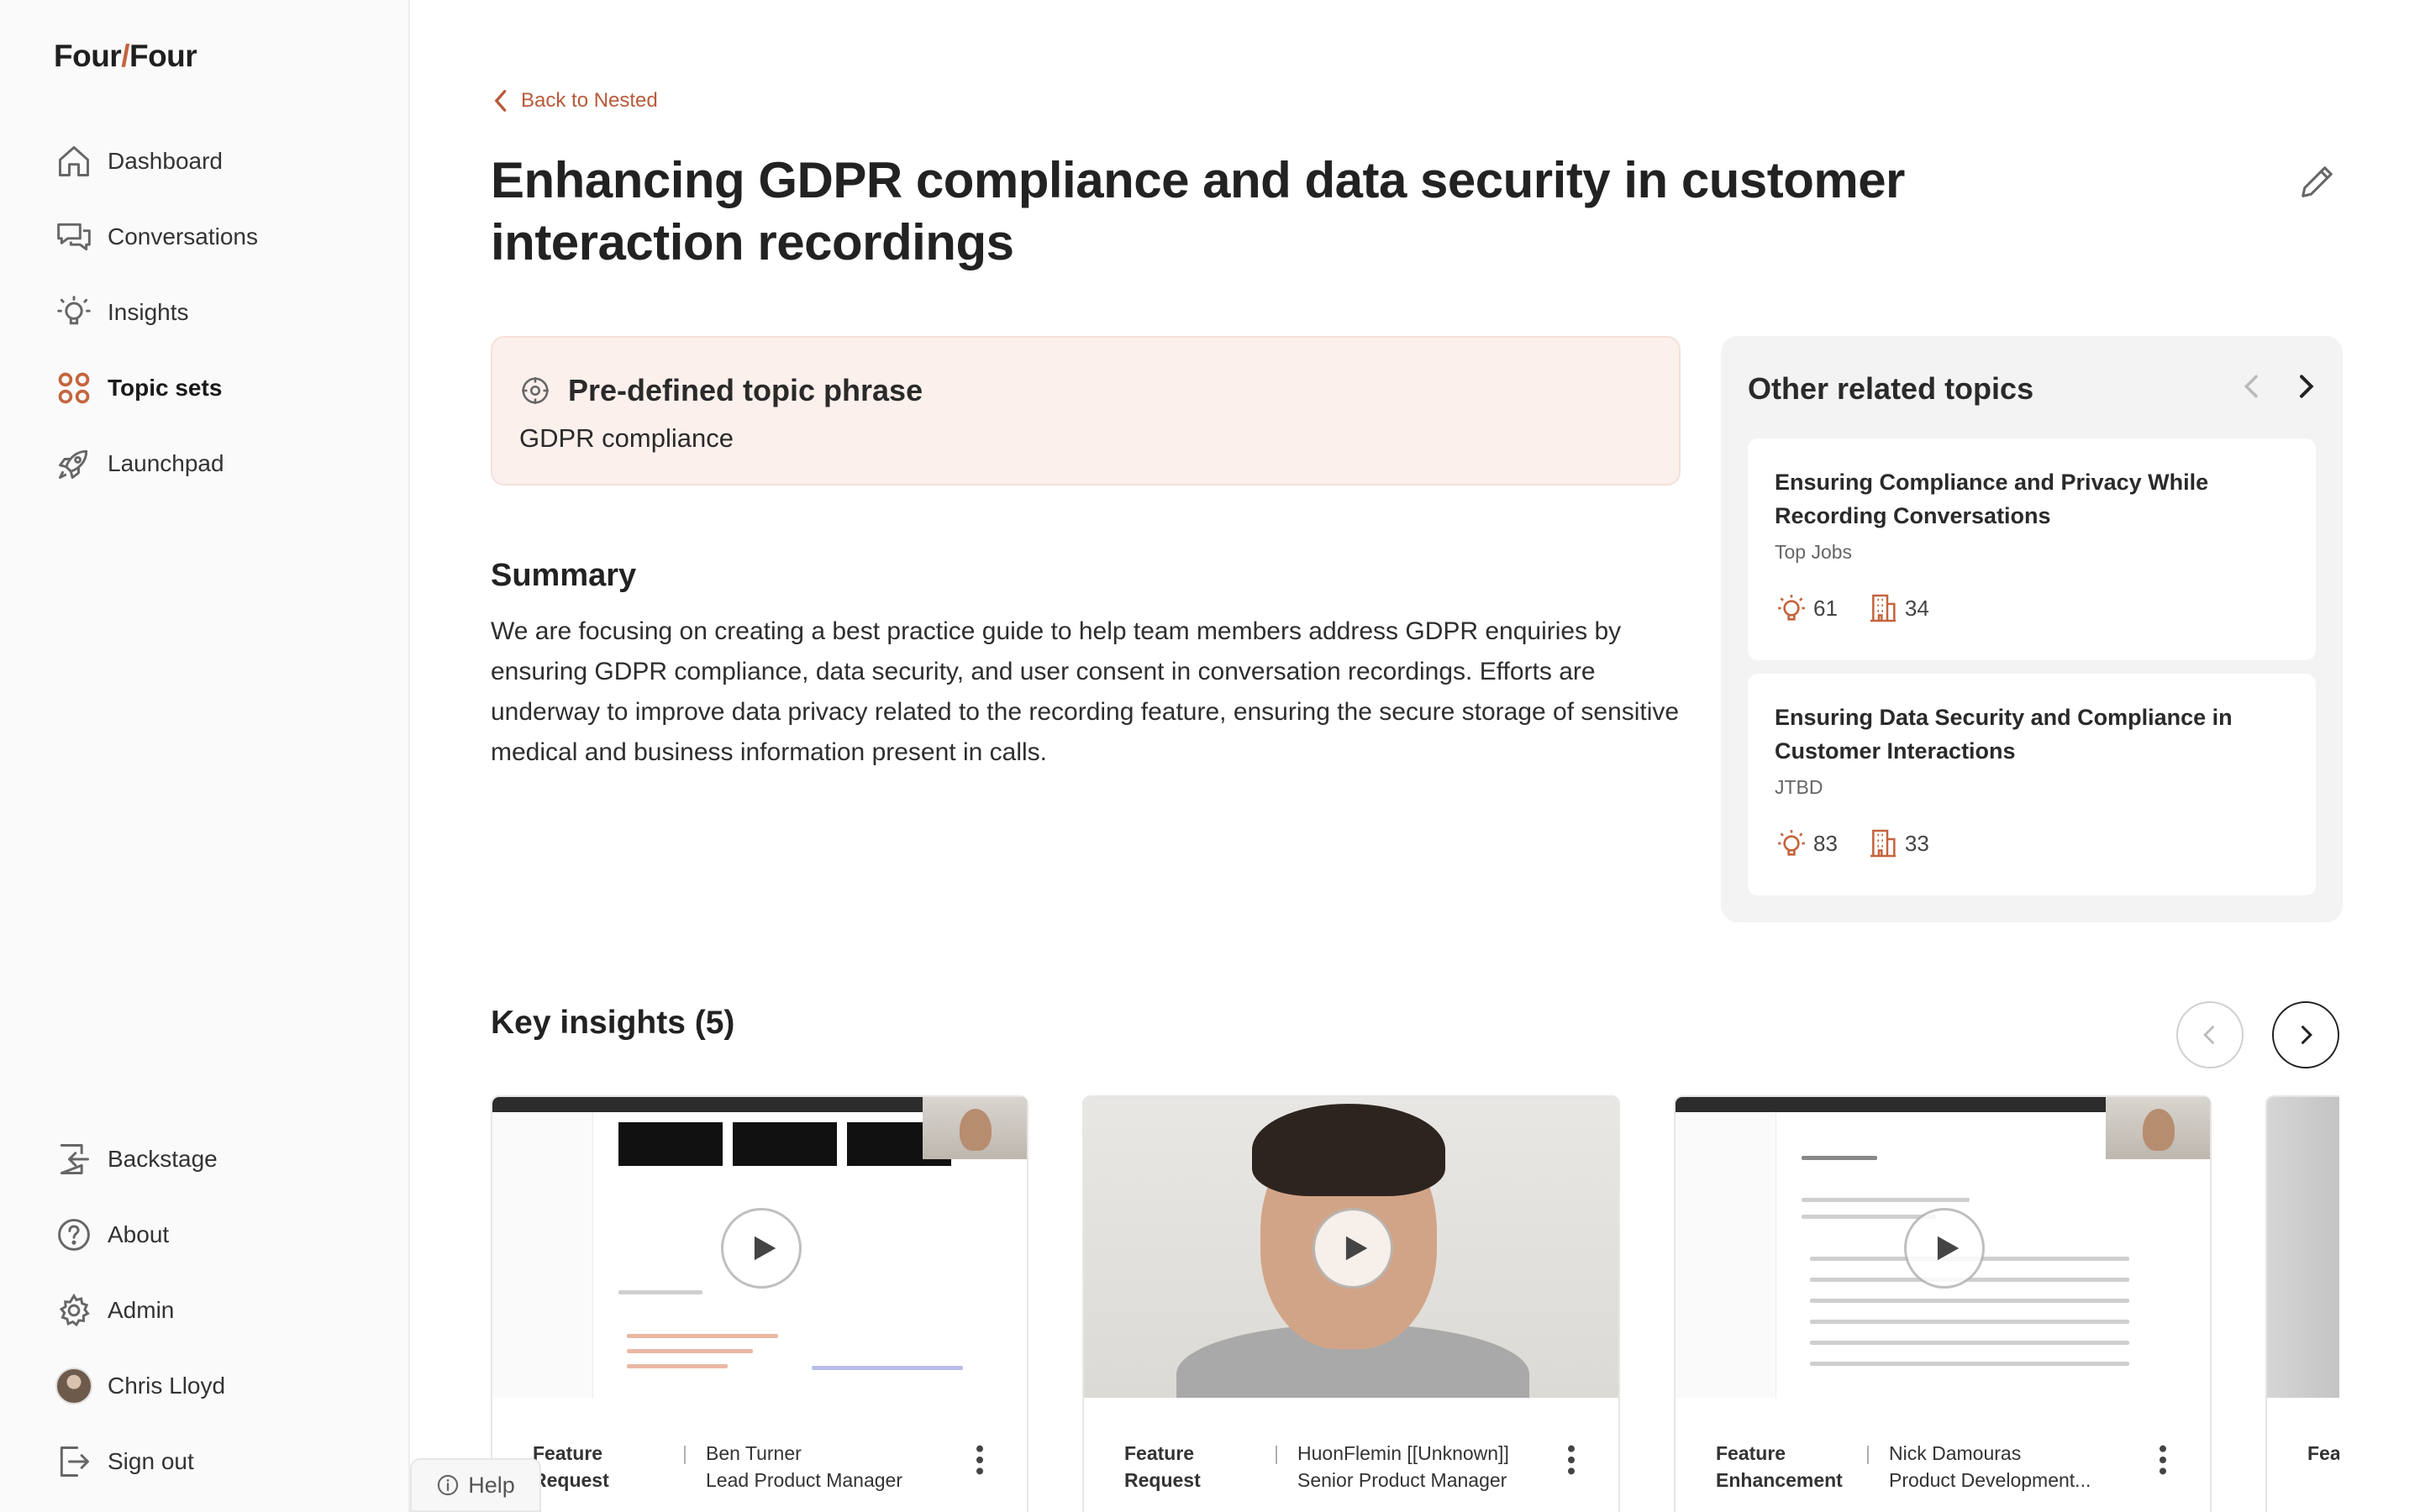  I want to click on insight-count: 61, so click(1825, 608).